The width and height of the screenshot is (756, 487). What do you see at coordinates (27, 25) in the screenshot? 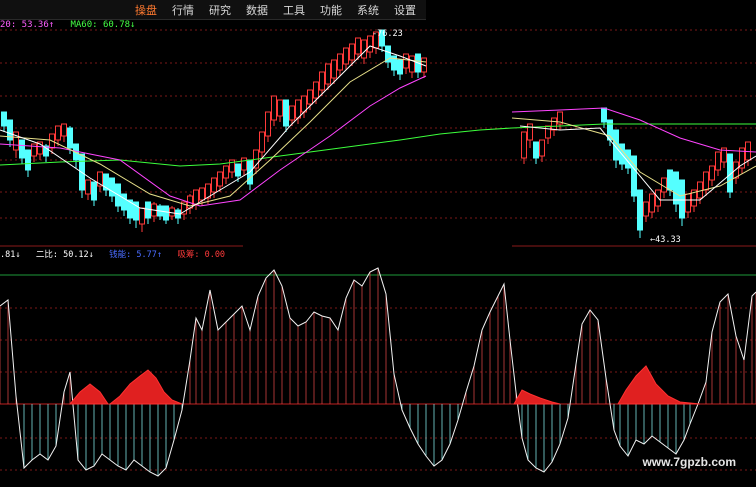
I see `ma20-value: 20: 53.36↑` at bounding box center [27, 25].